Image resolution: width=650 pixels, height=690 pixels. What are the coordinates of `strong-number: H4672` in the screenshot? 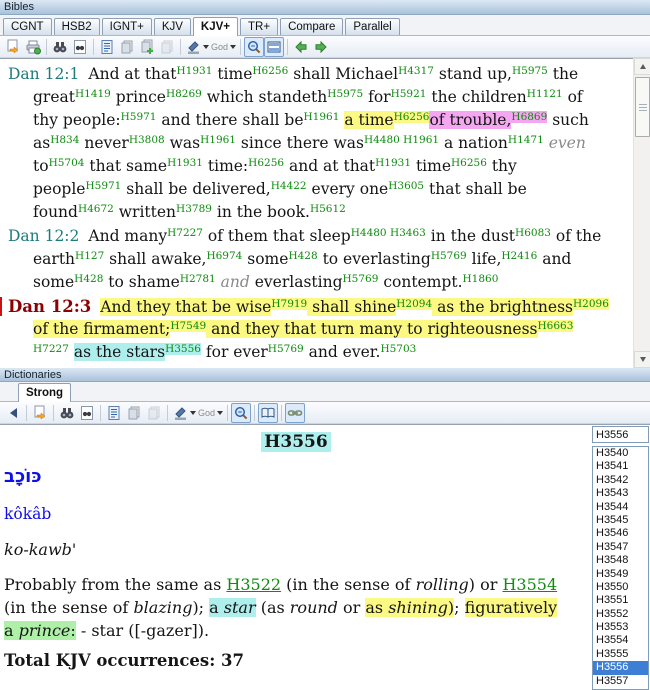 It's located at (96, 209).